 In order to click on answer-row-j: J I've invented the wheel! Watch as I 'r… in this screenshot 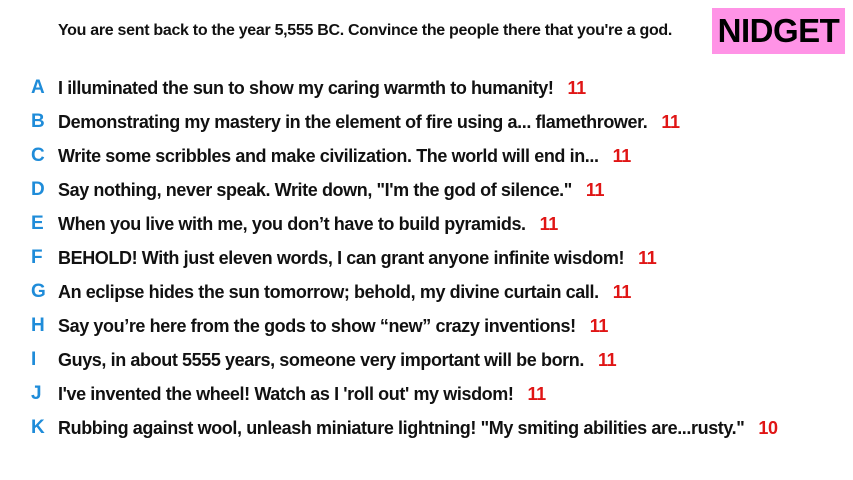, I will do `click(426, 394)`.